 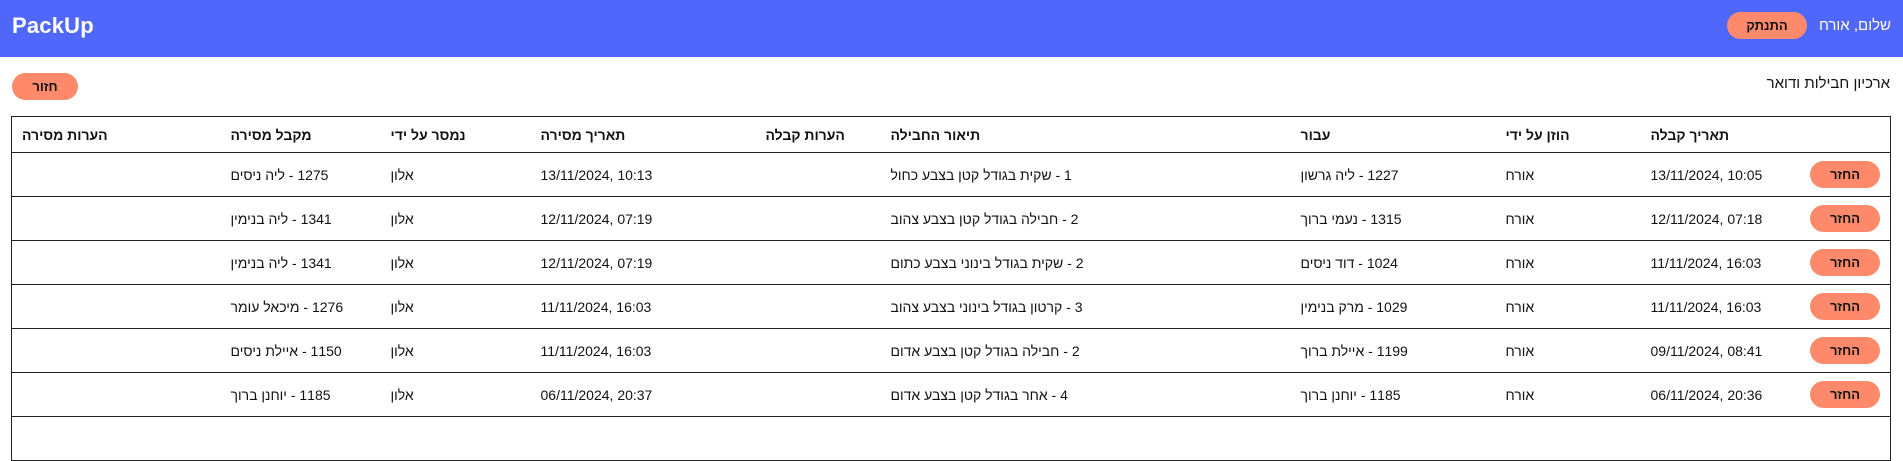 I want to click on cell-recipient: 1150 - איילת ניסים, so click(x=300, y=350).